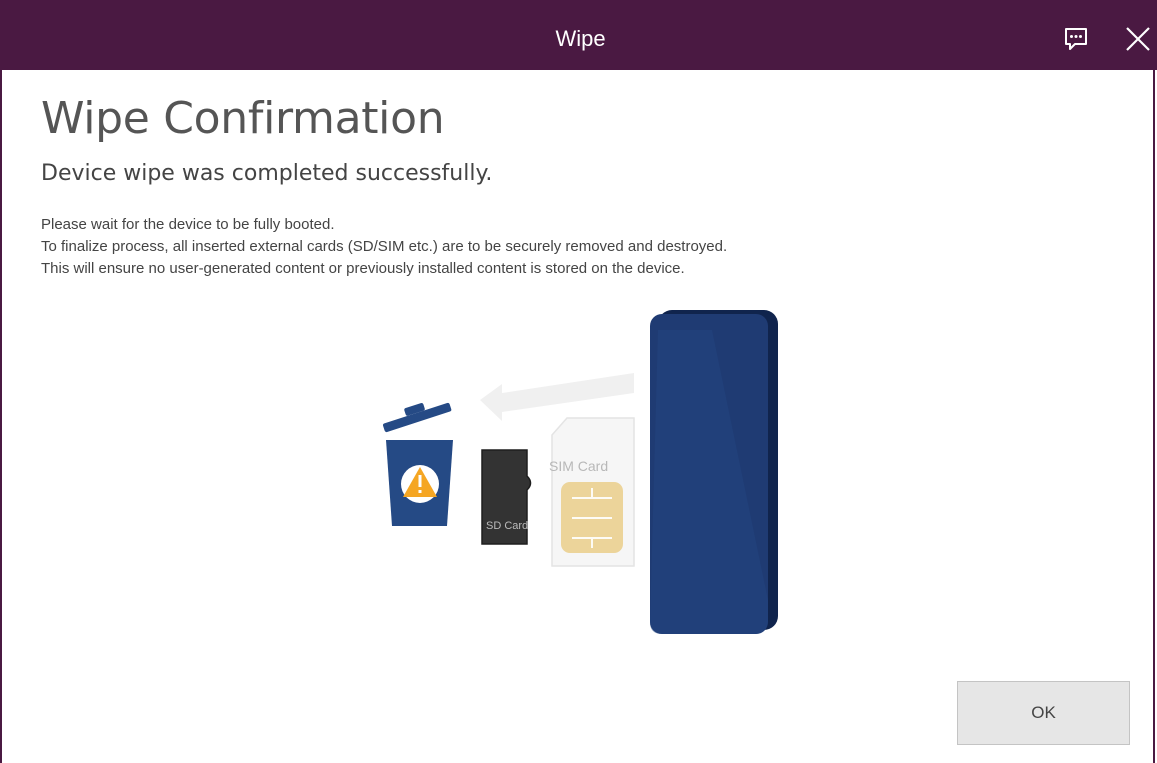  I want to click on close-button, so click(1138, 39).